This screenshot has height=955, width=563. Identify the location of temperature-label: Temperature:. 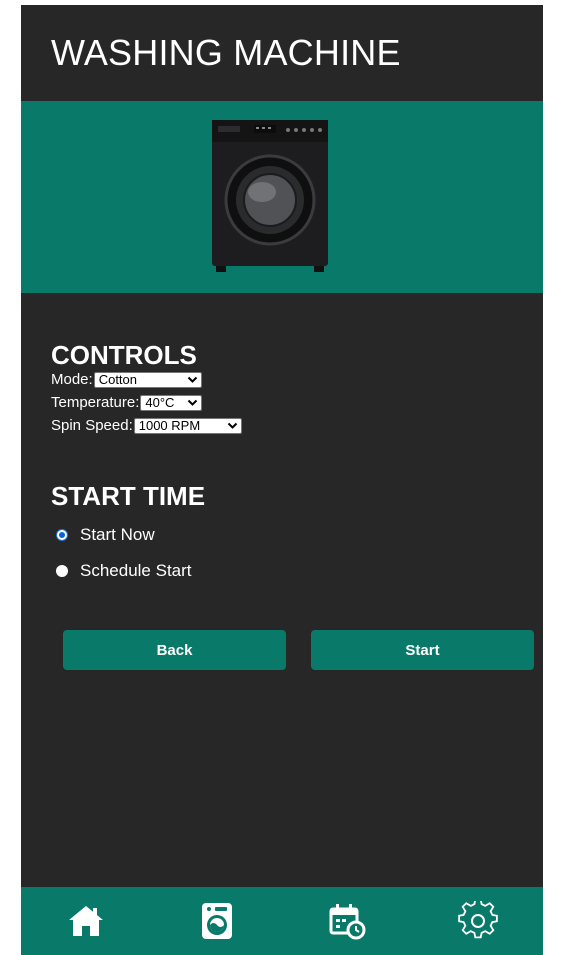
(95, 402).